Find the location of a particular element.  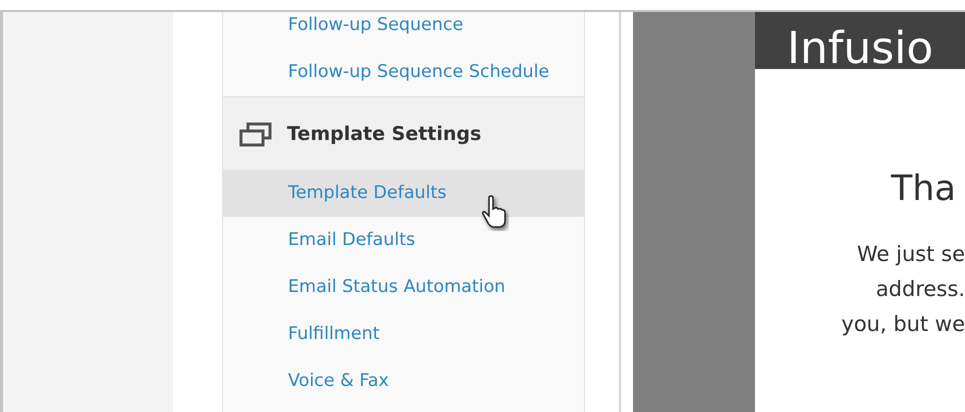

email-text-line: you, but we is located at coordinates (903, 324).